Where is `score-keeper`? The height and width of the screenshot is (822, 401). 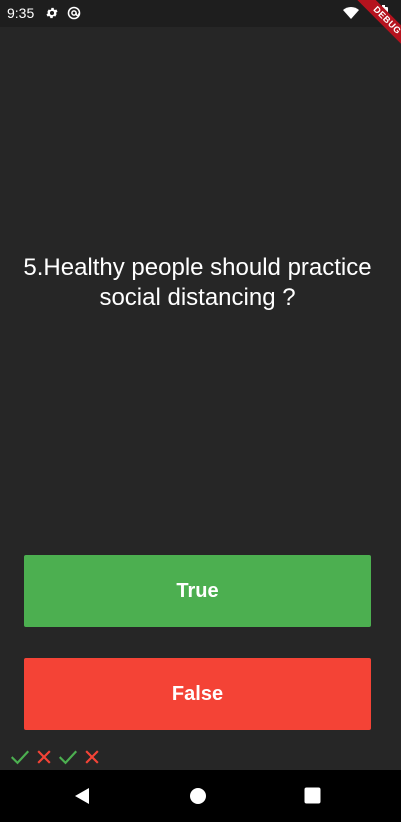 score-keeper is located at coordinates (56, 757).